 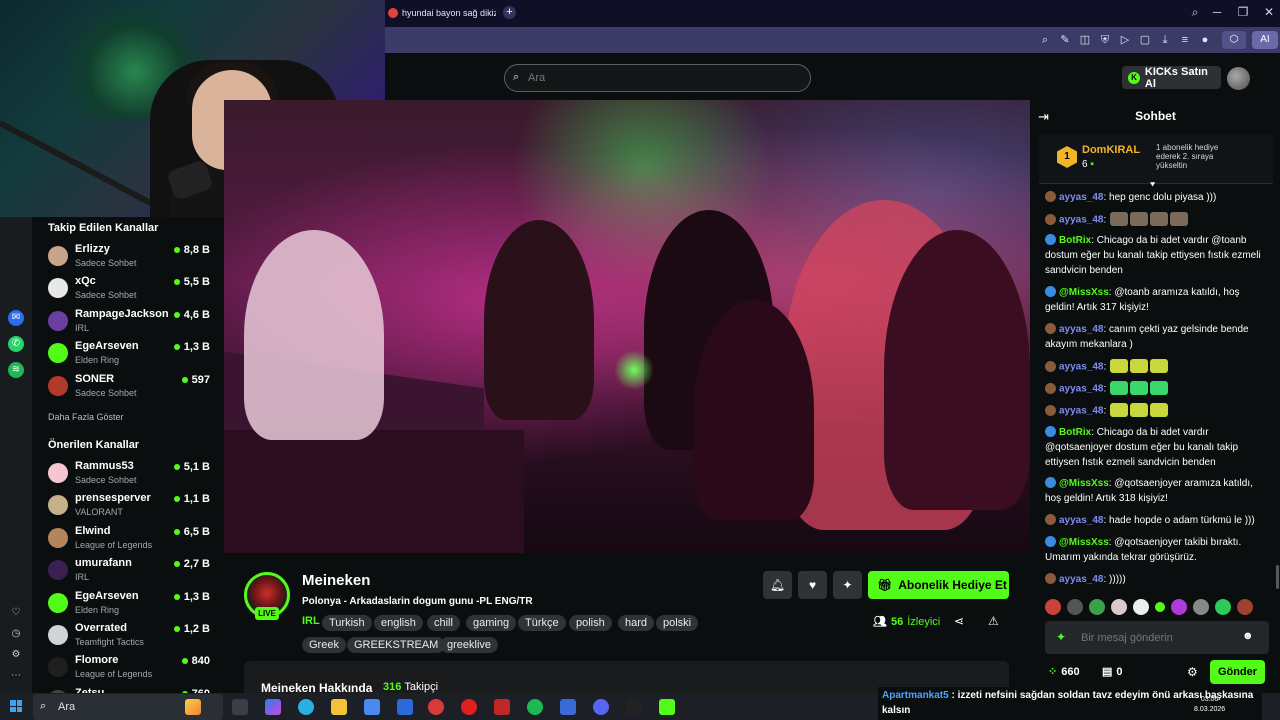 What do you see at coordinates (442, 13) in the screenshot?
I see `browser-tab: hyundai bayon sağ dikiz a` at bounding box center [442, 13].